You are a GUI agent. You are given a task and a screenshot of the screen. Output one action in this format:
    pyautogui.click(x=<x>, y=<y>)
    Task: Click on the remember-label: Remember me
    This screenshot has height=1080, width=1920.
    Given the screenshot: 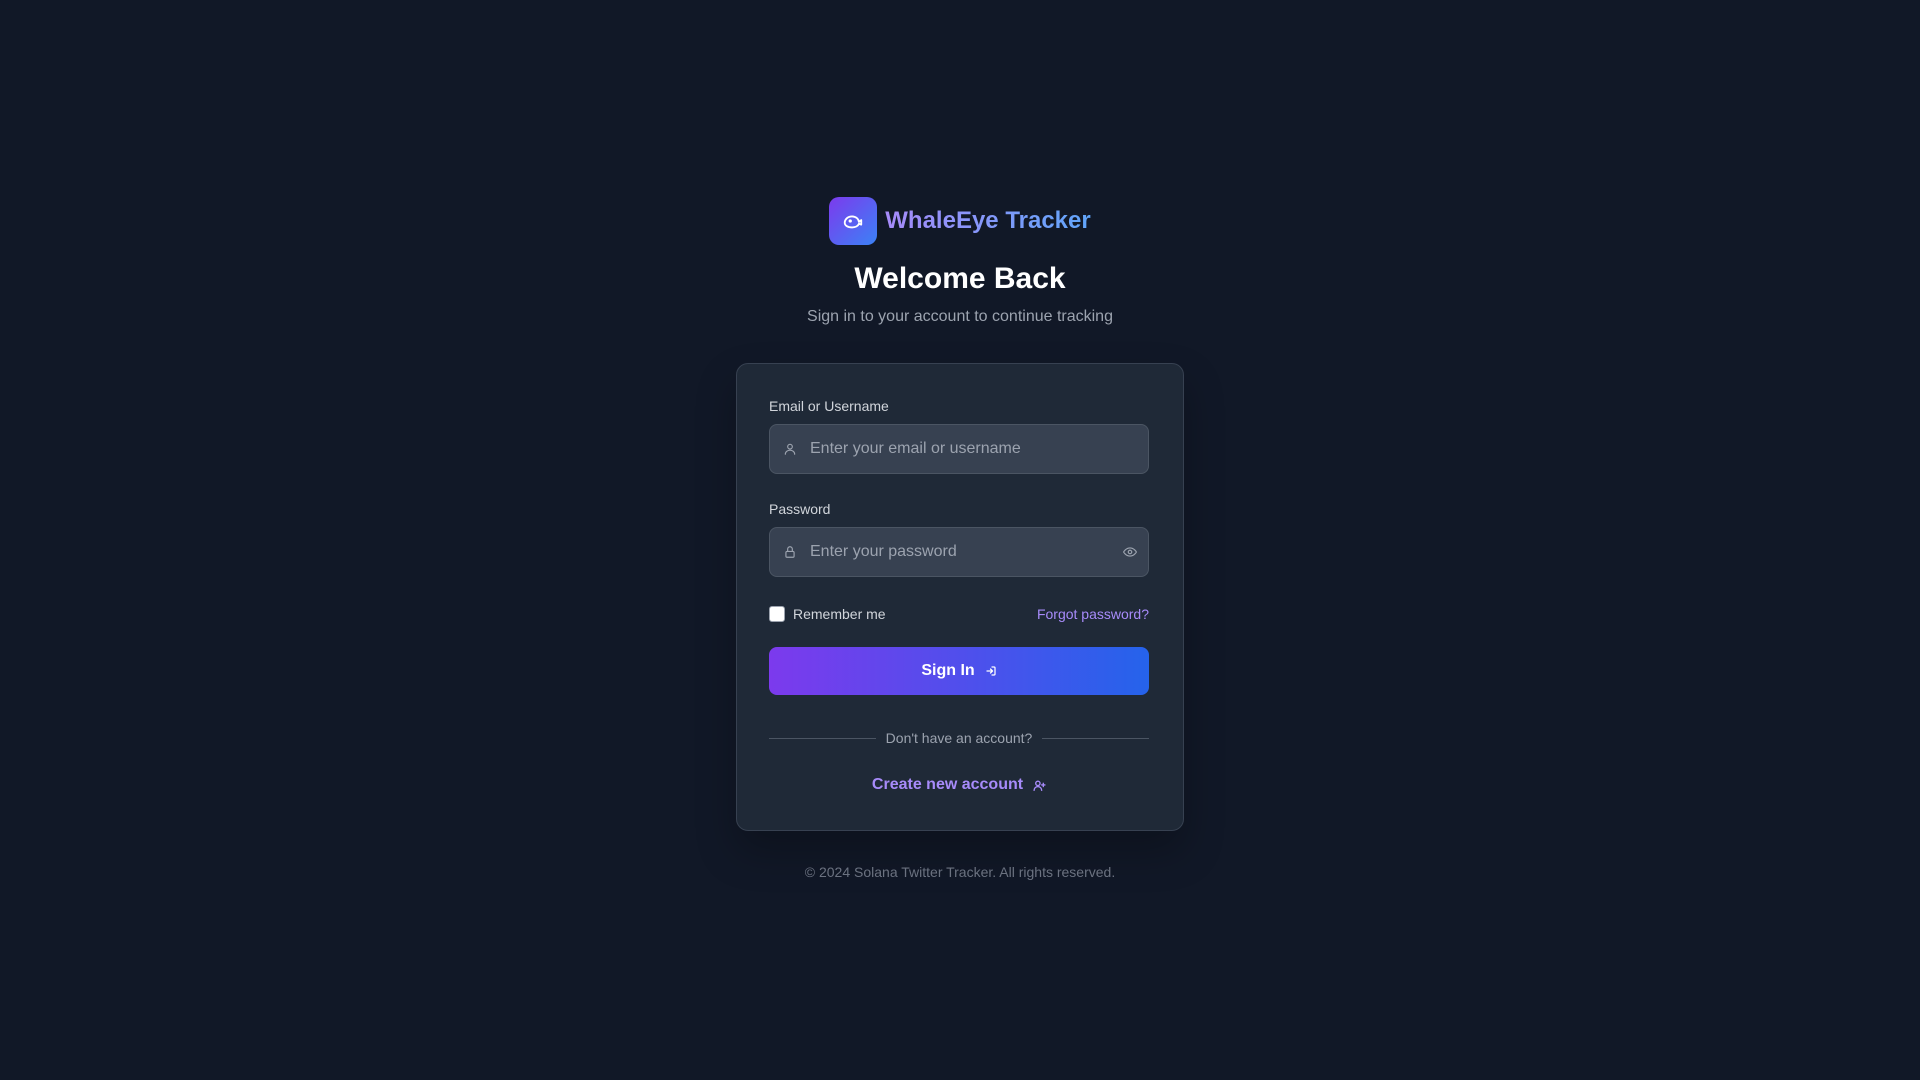 What is the action you would take?
    pyautogui.click(x=839, y=614)
    